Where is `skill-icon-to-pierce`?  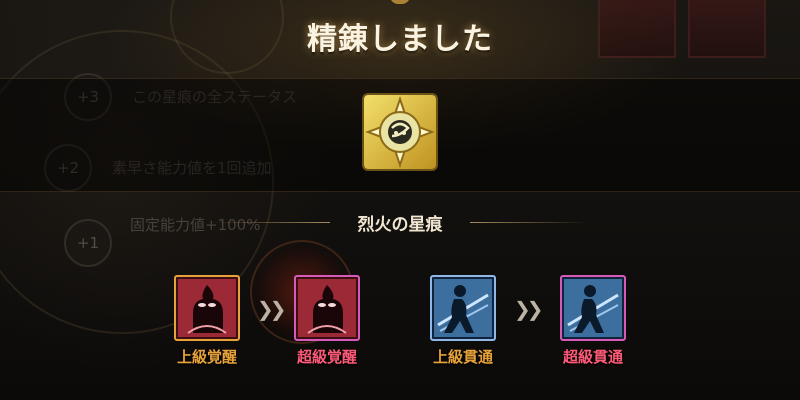 skill-icon-to-pierce is located at coordinates (593, 308).